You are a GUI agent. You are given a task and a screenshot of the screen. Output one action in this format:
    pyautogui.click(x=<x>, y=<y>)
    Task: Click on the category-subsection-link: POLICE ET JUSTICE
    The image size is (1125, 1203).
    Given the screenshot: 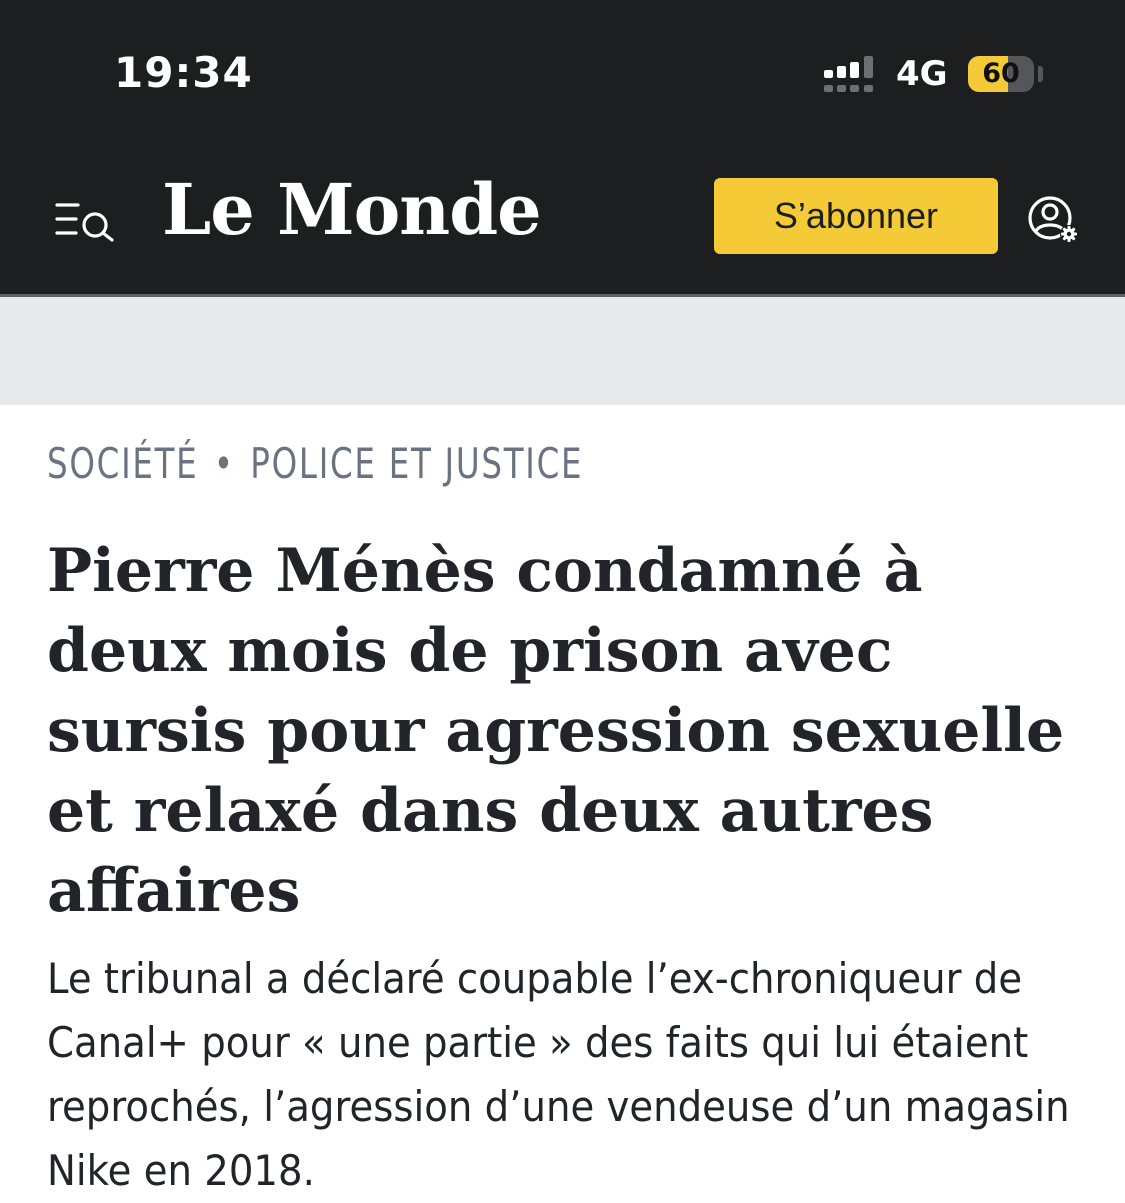 What is the action you would take?
    pyautogui.click(x=416, y=463)
    